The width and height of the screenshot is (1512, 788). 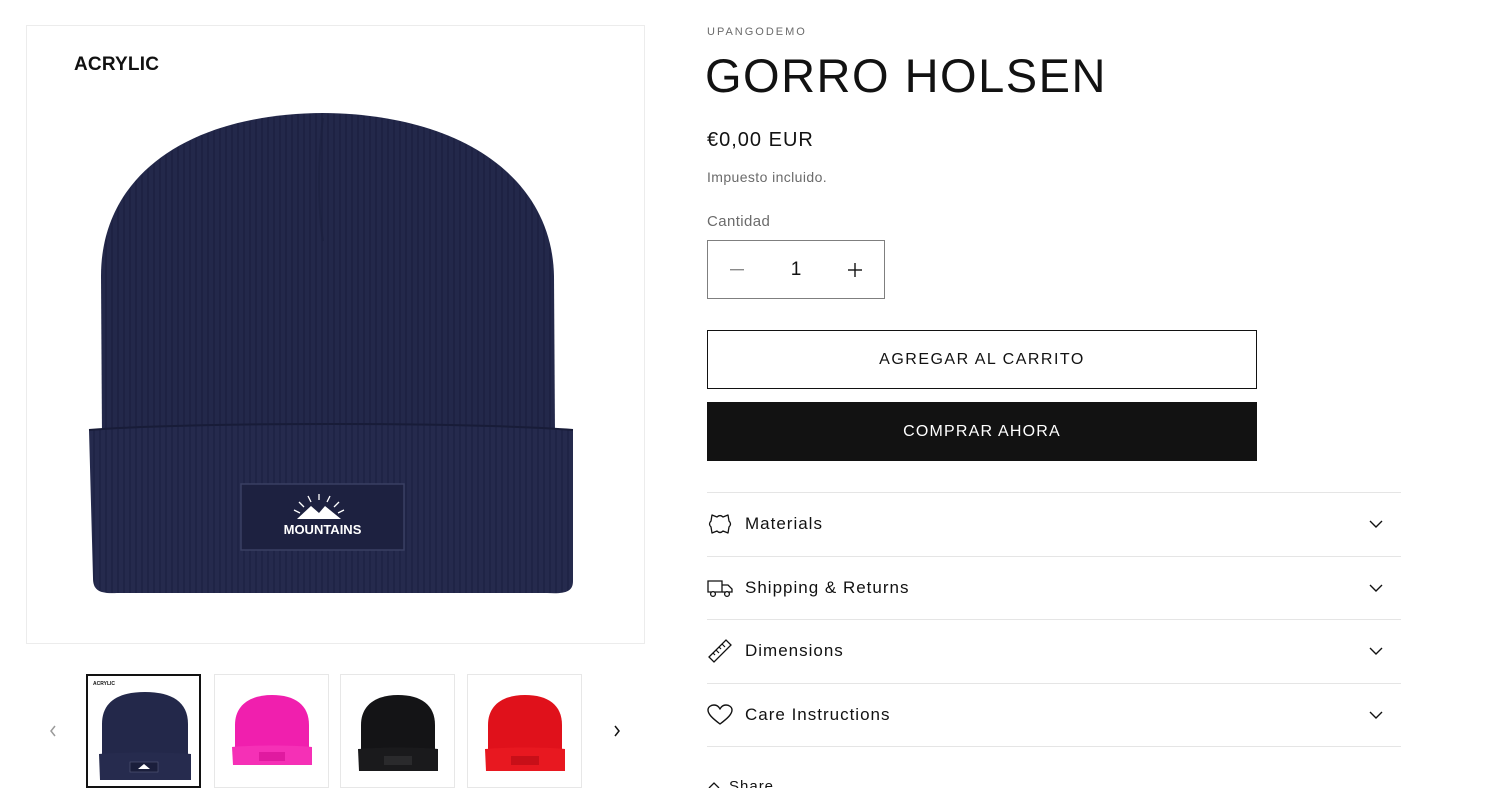 What do you see at coordinates (1054, 525) in the screenshot?
I see `accordion-materials: Materials` at bounding box center [1054, 525].